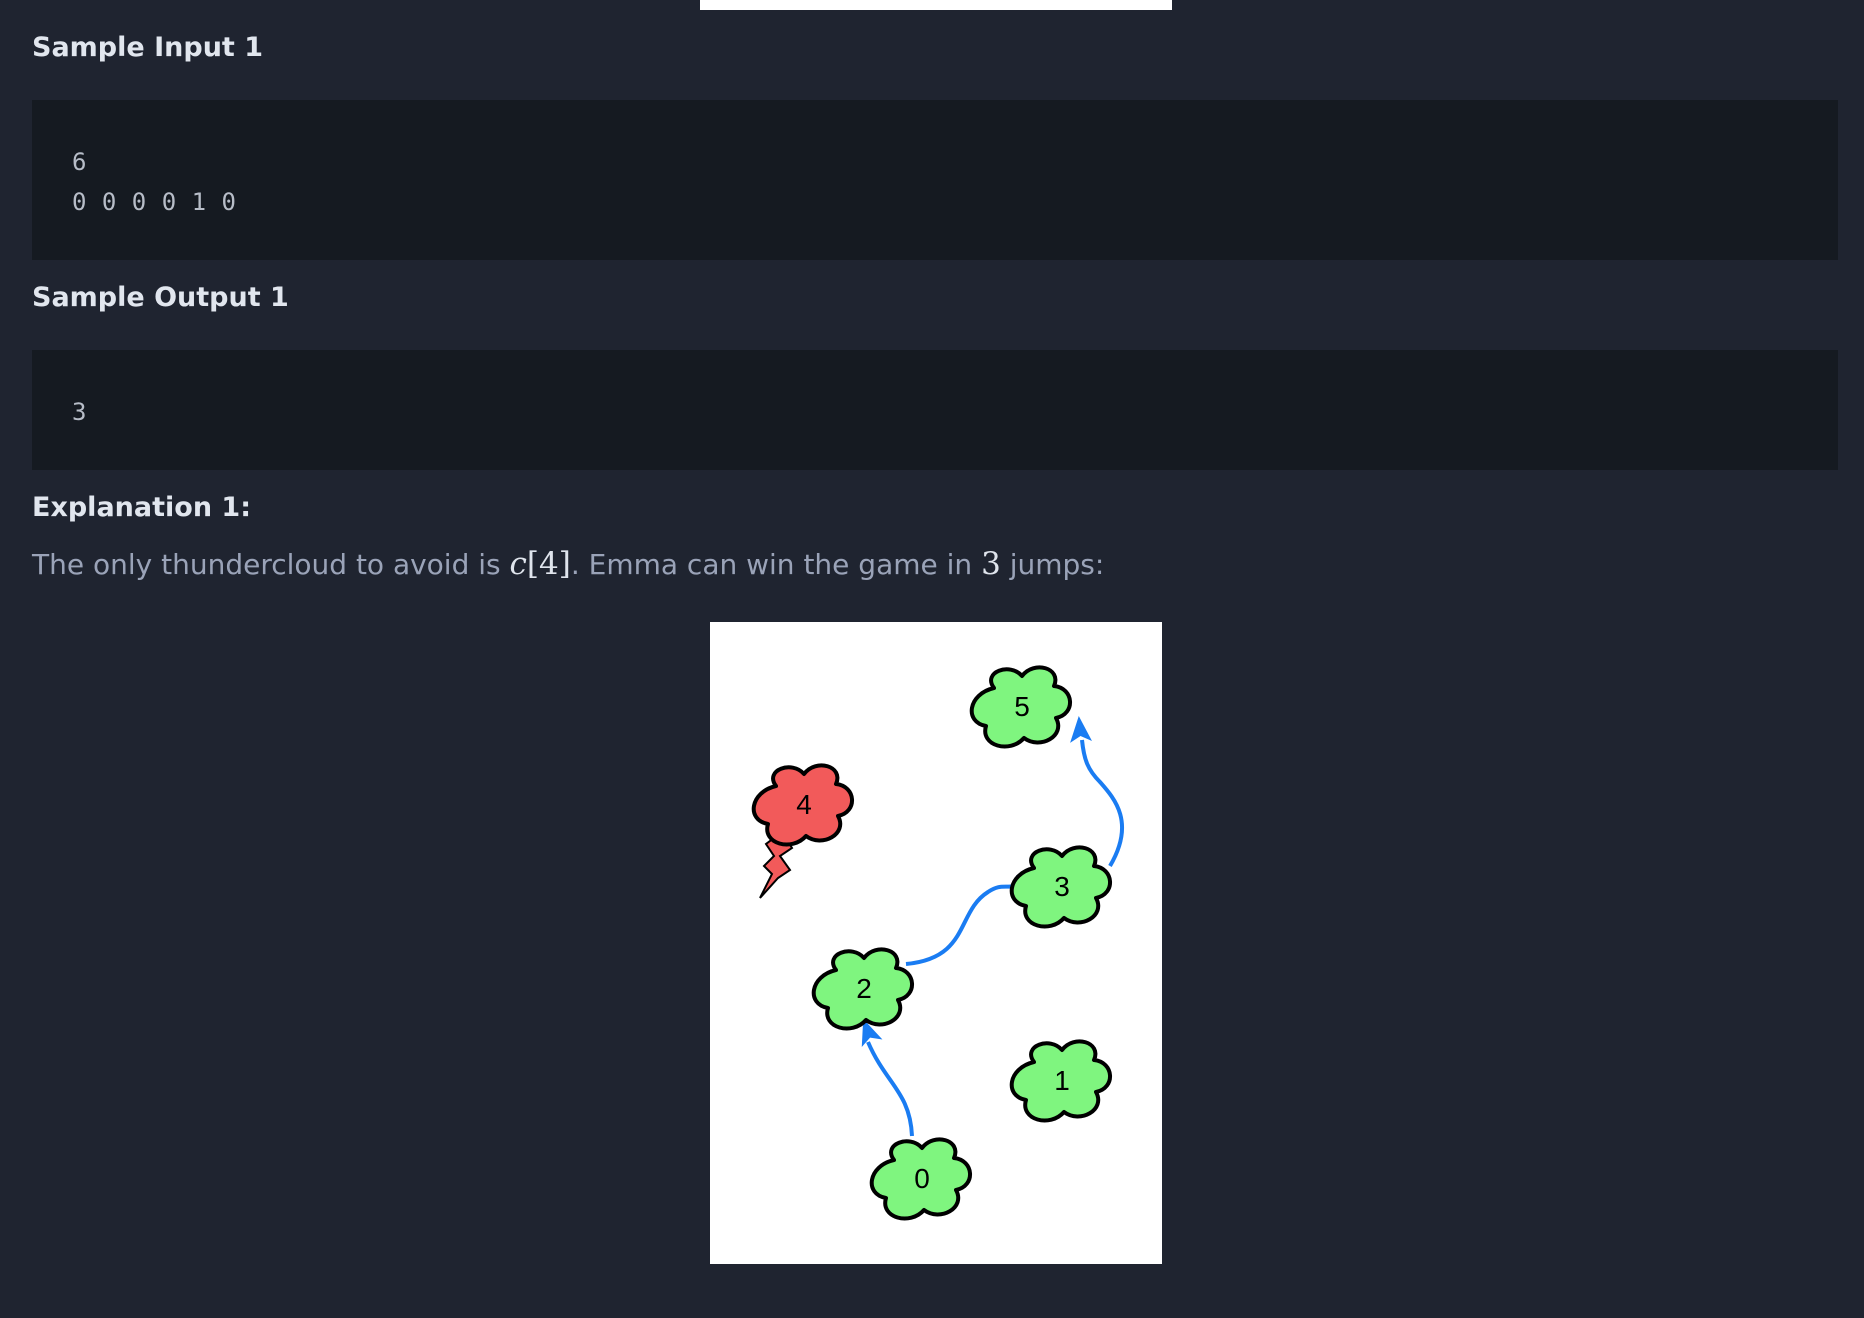  I want to click on cloud-jump-figure: 0 1 2 3 4 5, so click(936, 943).